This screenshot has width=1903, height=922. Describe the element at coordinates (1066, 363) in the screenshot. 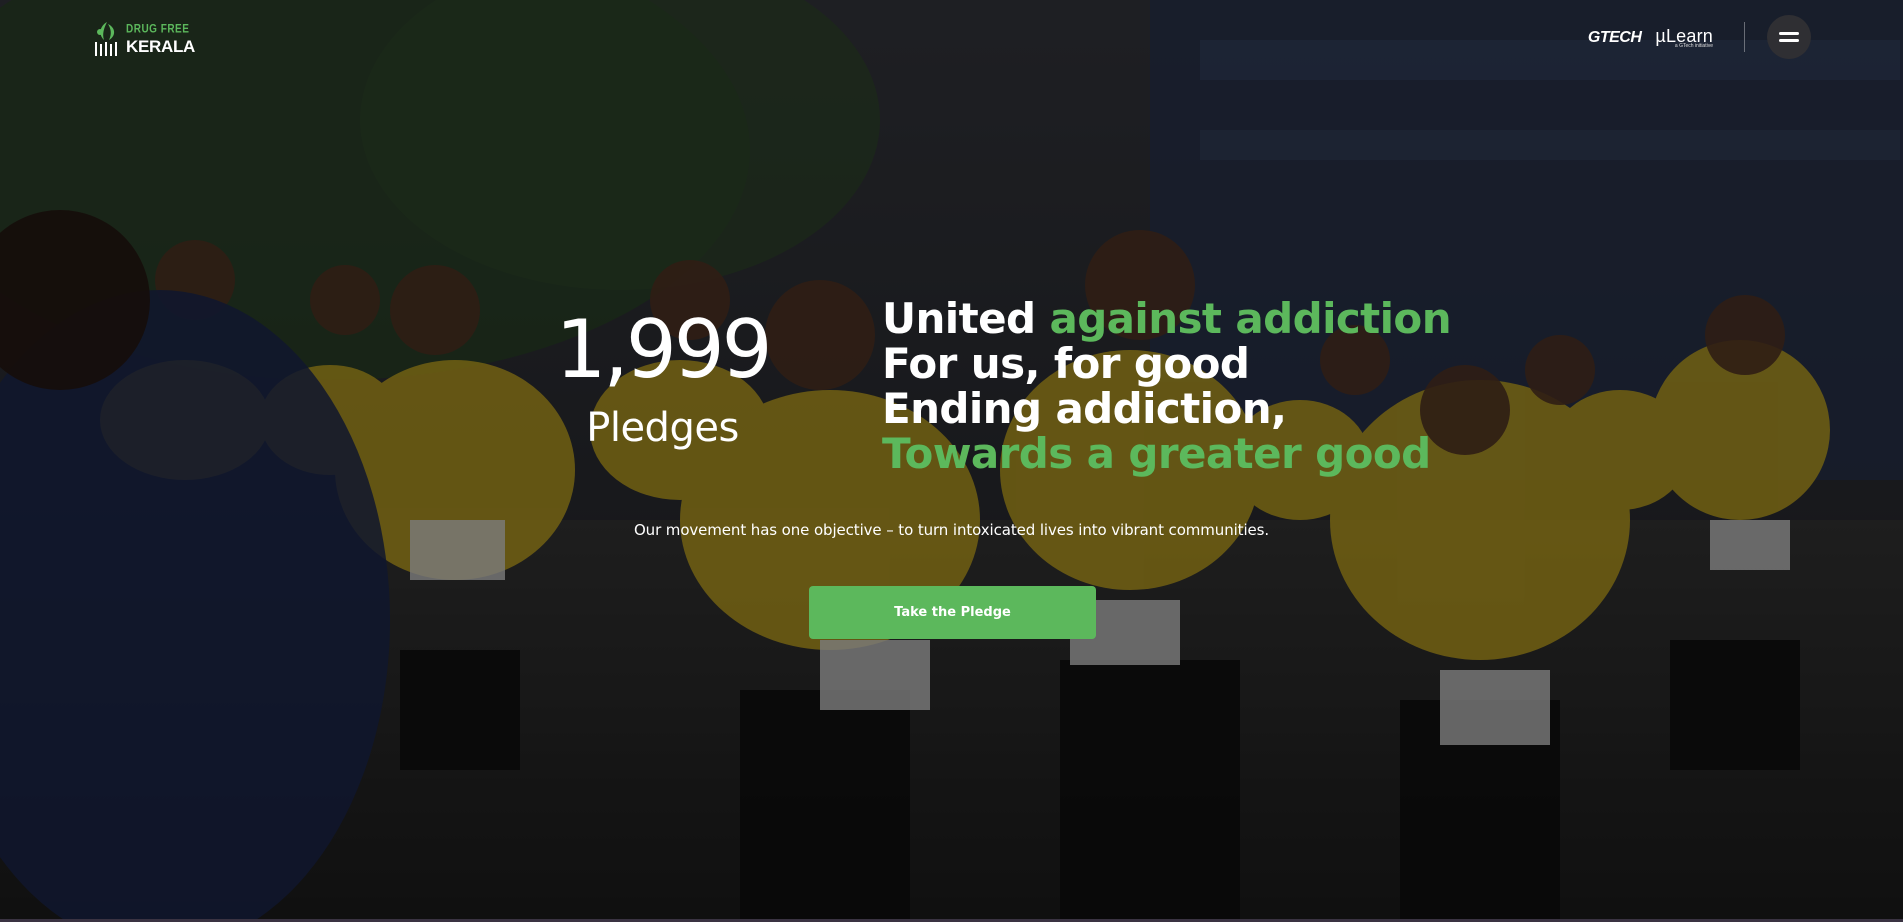

I see `headline-line-2: For us, for good` at that location.